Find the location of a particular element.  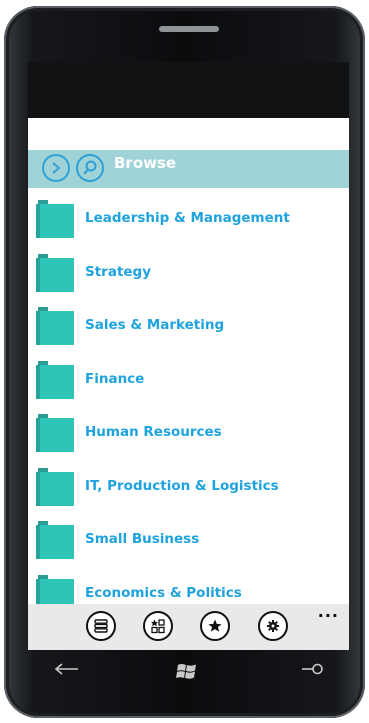

next-button is located at coordinates (56, 168).